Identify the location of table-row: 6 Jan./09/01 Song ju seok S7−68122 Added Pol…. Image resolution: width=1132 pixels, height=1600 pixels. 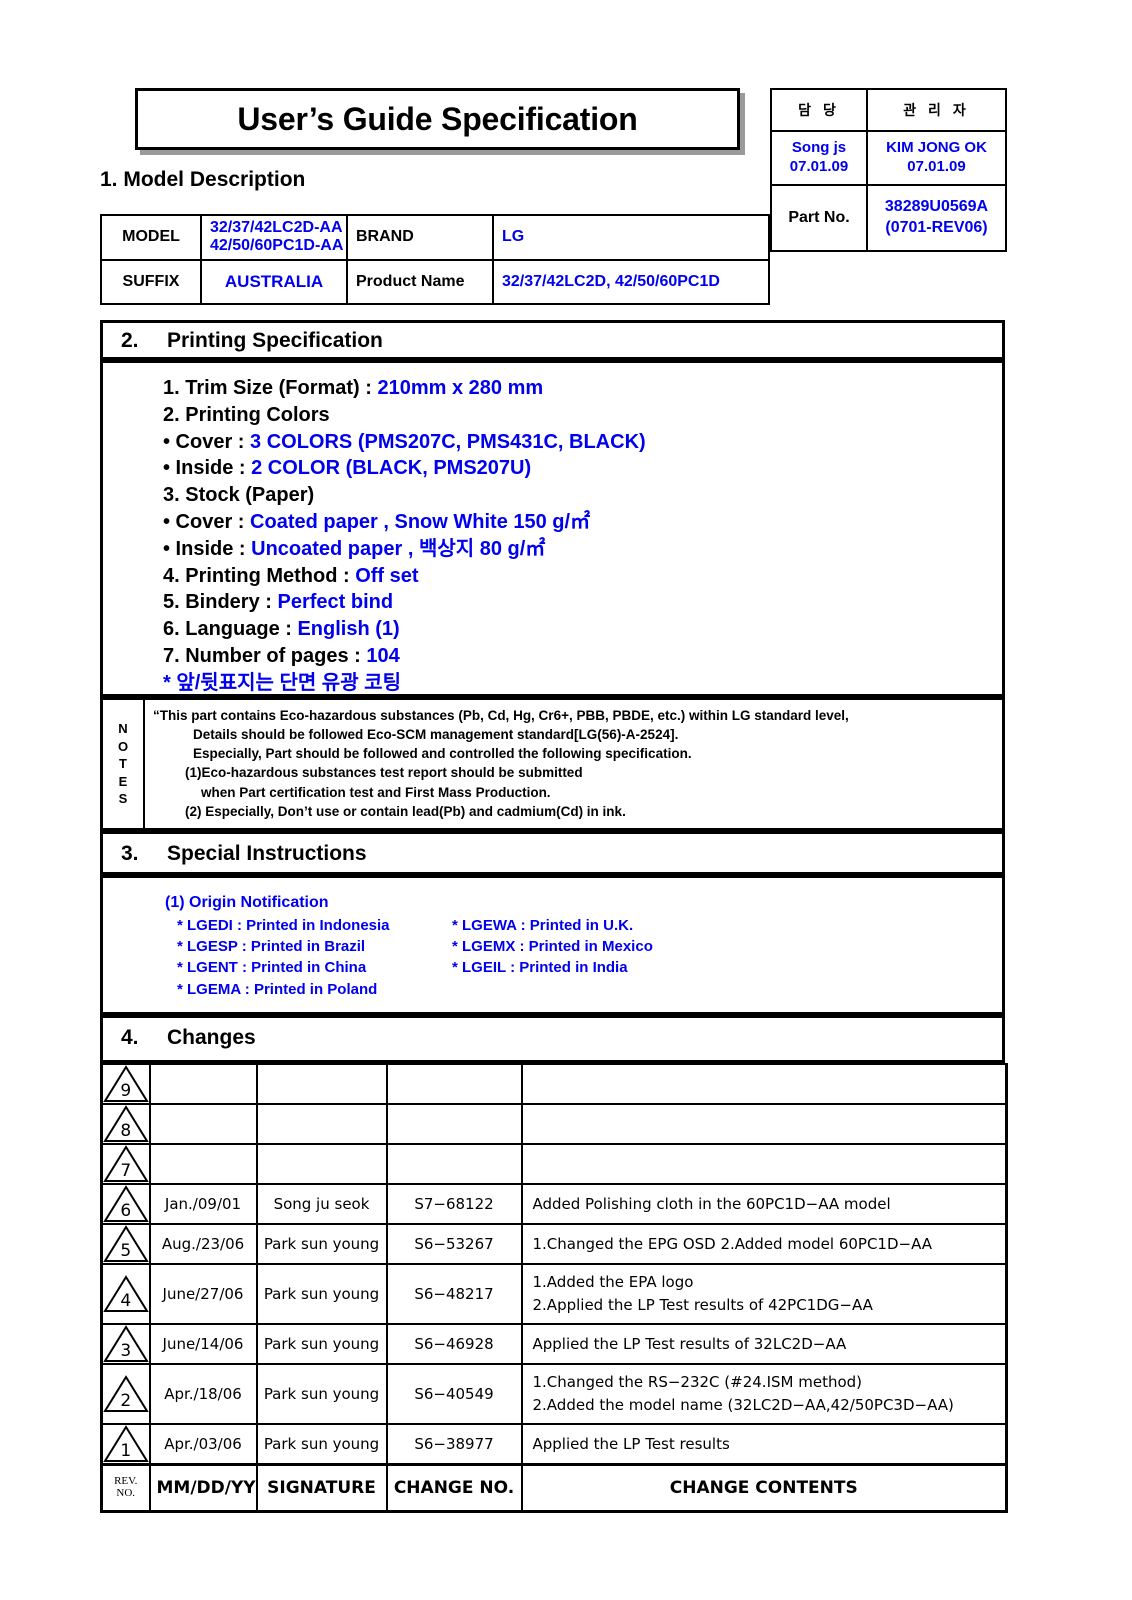
(554, 1204).